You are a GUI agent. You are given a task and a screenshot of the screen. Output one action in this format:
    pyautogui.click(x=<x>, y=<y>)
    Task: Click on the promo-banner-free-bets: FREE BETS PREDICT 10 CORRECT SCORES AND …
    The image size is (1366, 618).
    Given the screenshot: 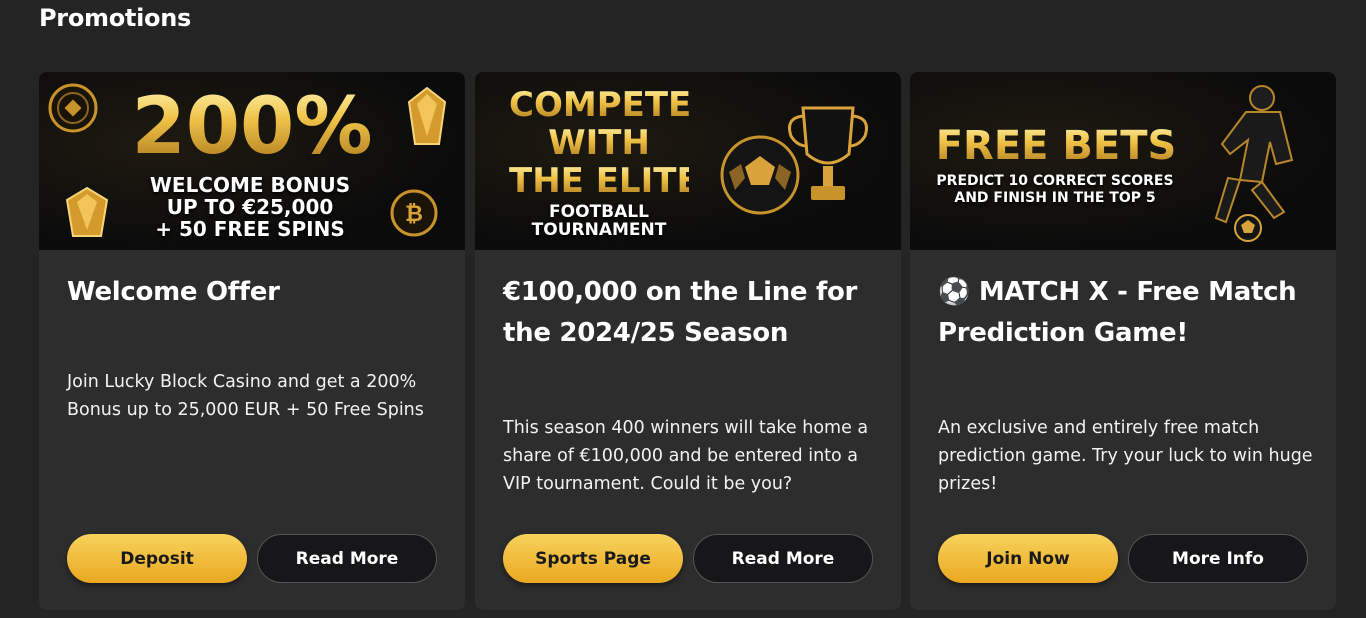 What is the action you would take?
    pyautogui.click(x=1123, y=161)
    